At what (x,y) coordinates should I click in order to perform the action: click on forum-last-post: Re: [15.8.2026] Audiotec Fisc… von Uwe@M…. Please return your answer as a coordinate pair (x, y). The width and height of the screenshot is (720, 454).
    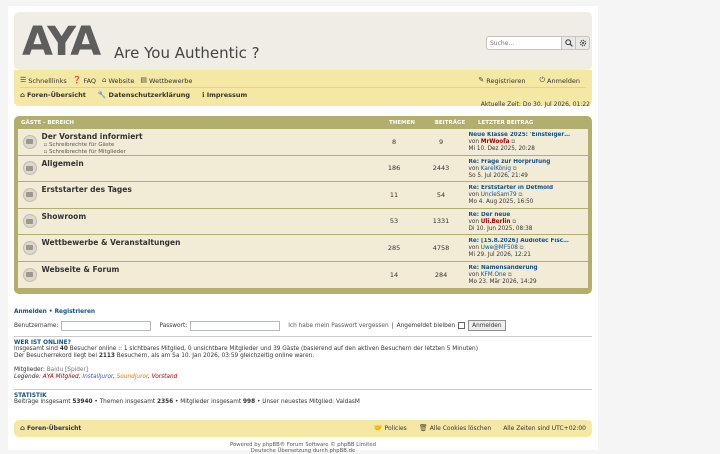
    Looking at the image, I should click on (526, 248).